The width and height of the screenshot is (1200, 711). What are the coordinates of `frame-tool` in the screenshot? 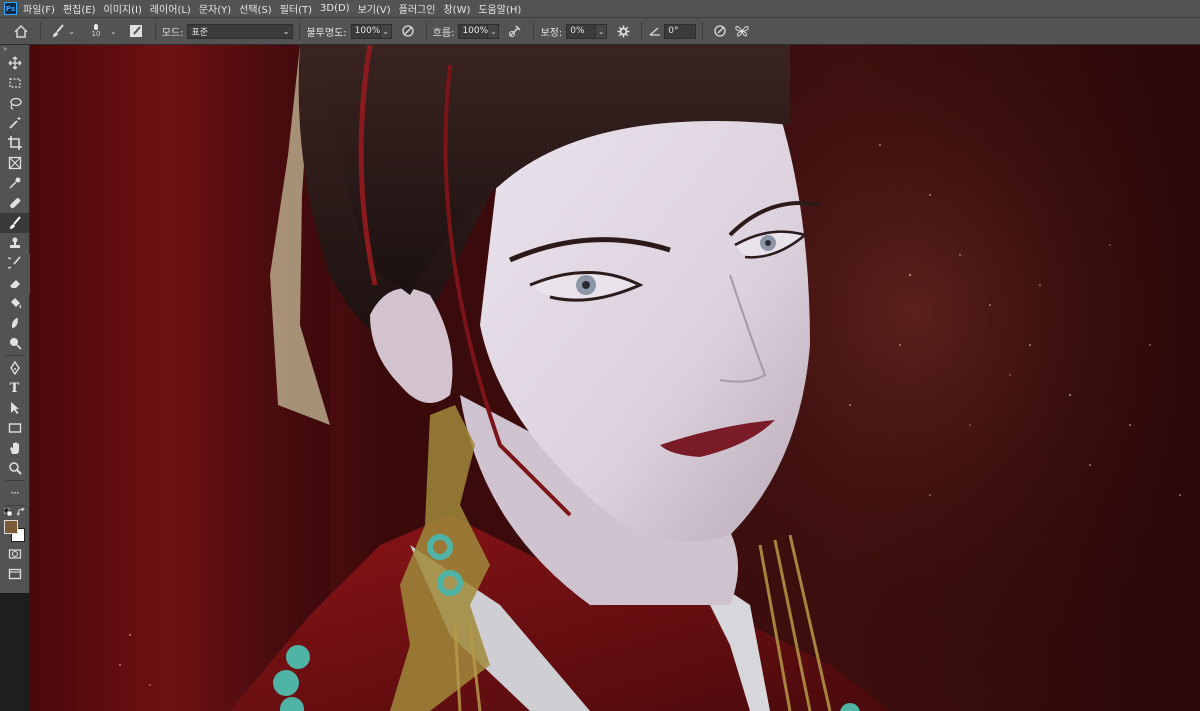 It's located at (14, 163).